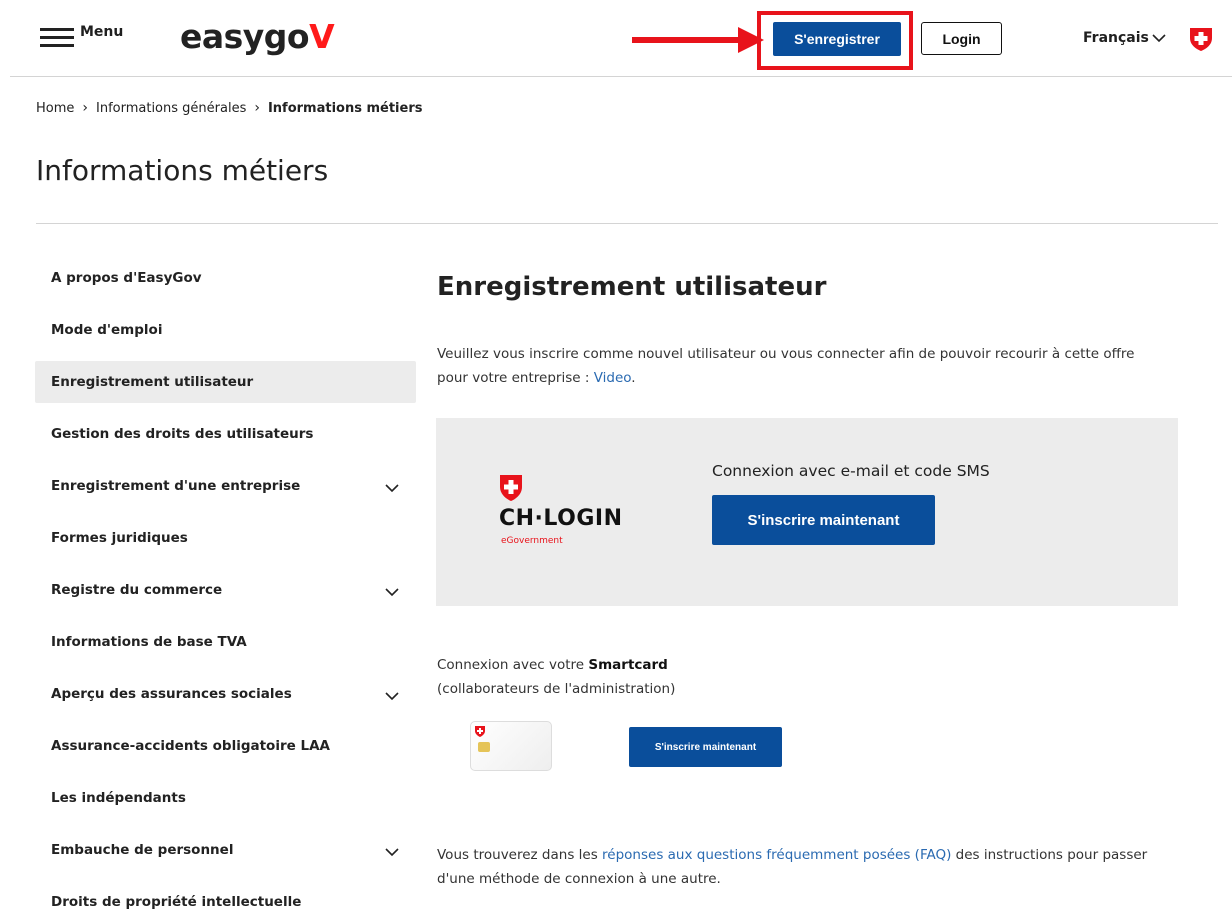 The height and width of the screenshot is (909, 1232). I want to click on sidebar-item: Gestion des droits des utilisateurs, so click(225, 434).